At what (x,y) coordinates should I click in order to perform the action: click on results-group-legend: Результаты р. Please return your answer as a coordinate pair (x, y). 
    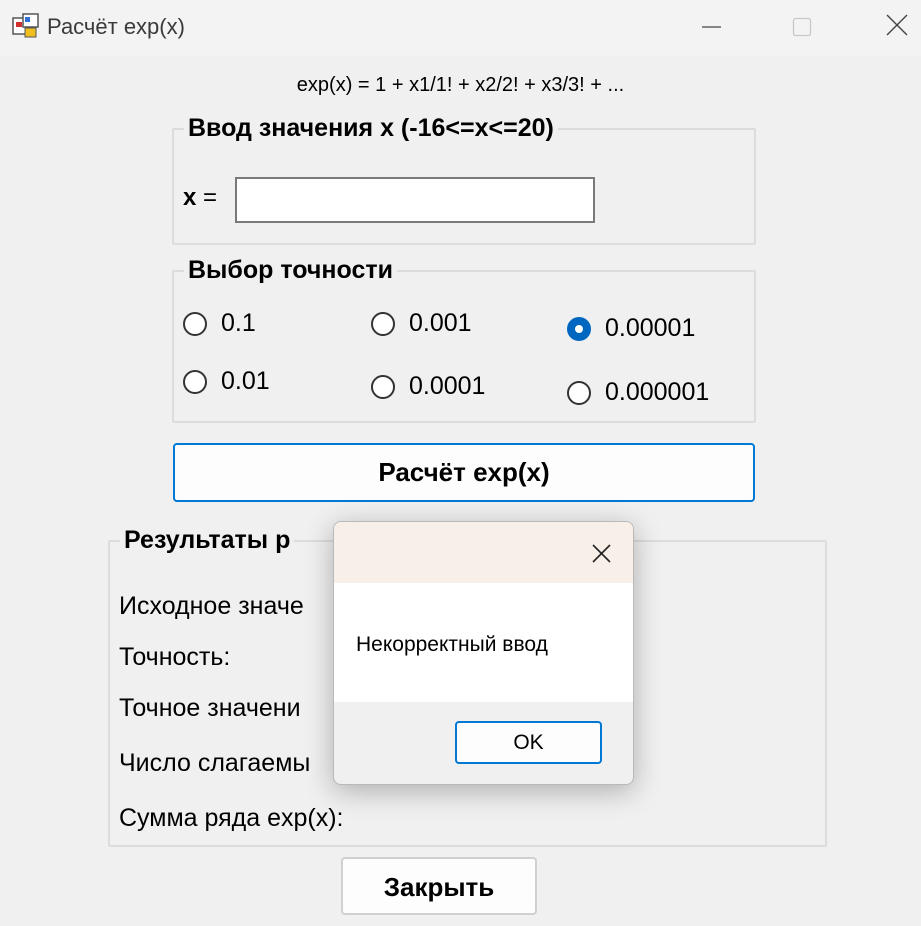
    Looking at the image, I should click on (207, 540).